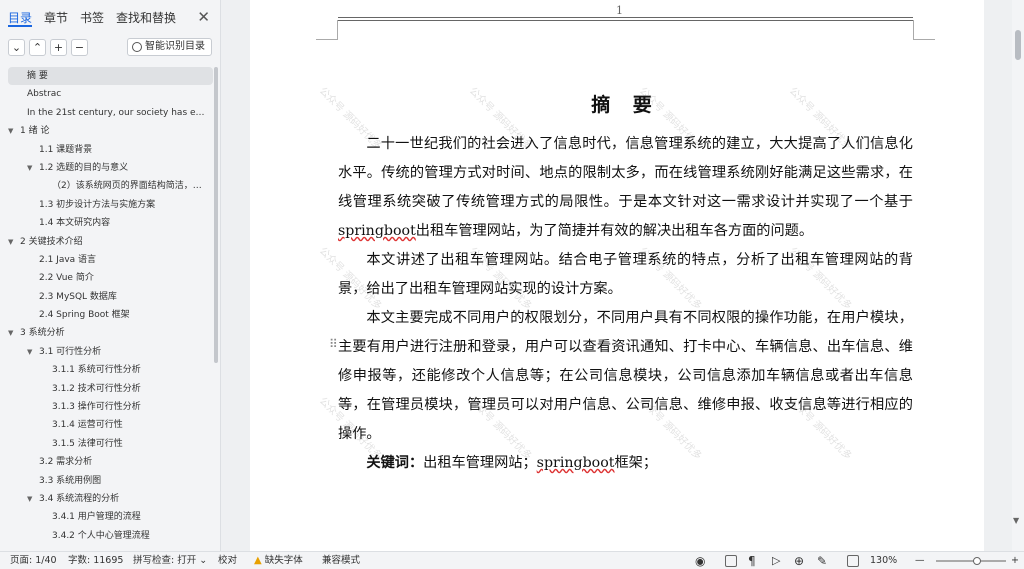  What do you see at coordinates (110, 389) in the screenshot?
I see `toc-item: 3.1.2 技术可行性分析` at bounding box center [110, 389].